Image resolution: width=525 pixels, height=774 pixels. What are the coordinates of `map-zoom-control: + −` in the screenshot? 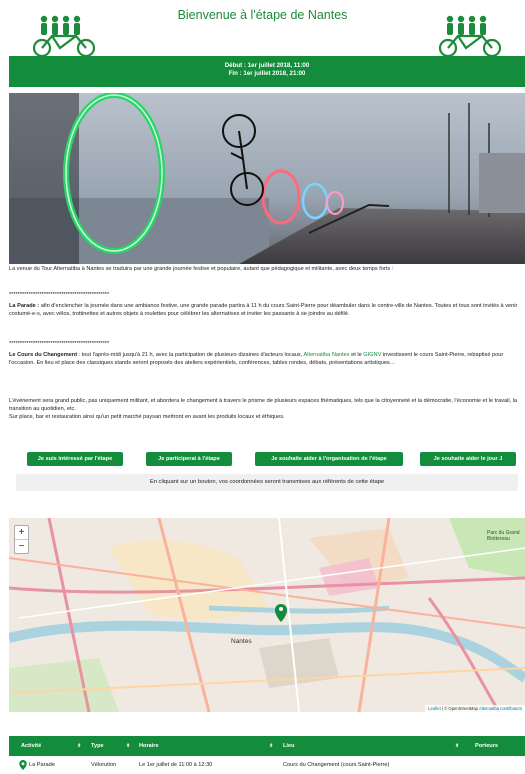 It's located at (21, 539).